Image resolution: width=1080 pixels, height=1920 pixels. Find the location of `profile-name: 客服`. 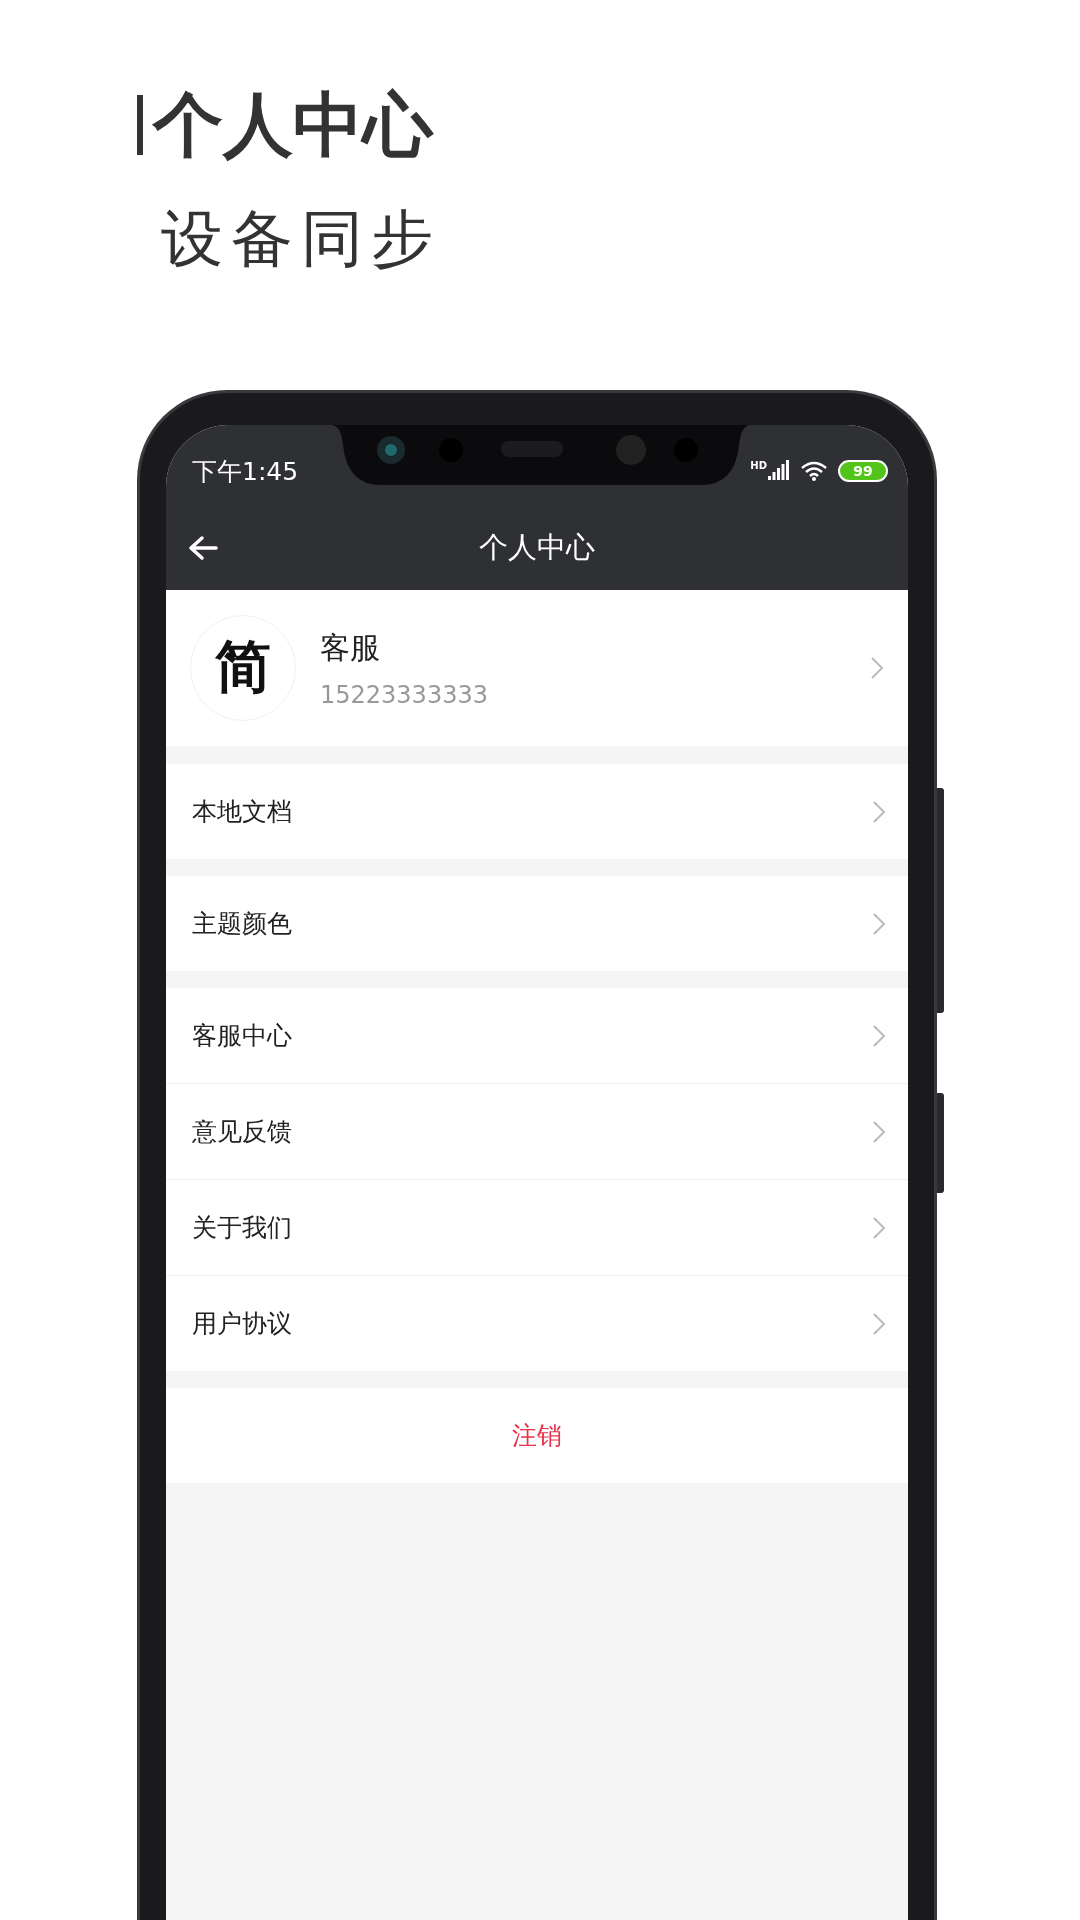

profile-name: 客服 is located at coordinates (350, 647).